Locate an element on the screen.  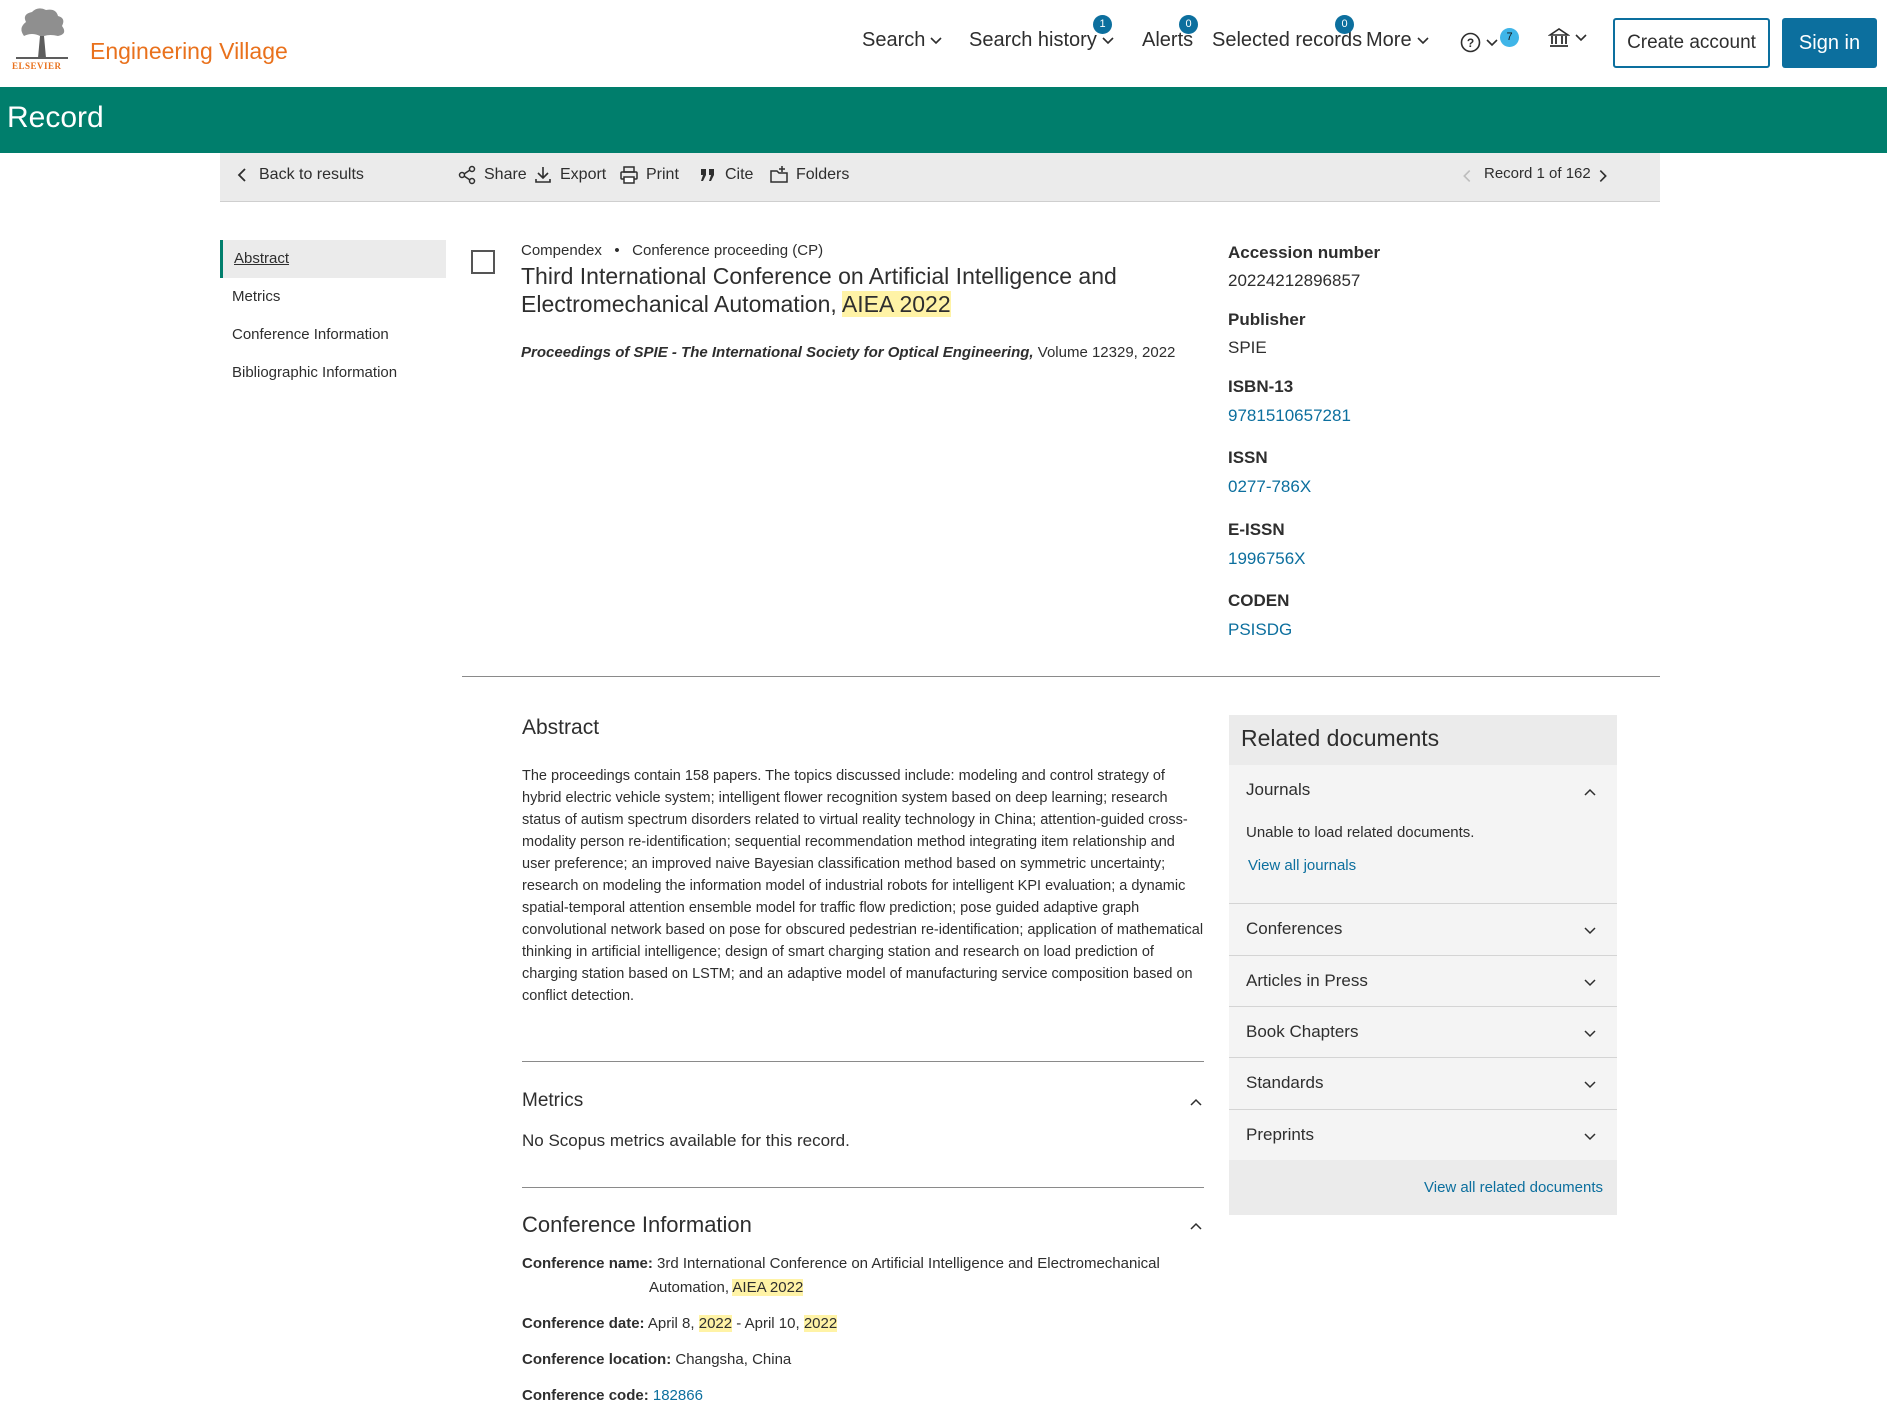
metrics-heading: Metrics is located at coordinates (552, 1101).